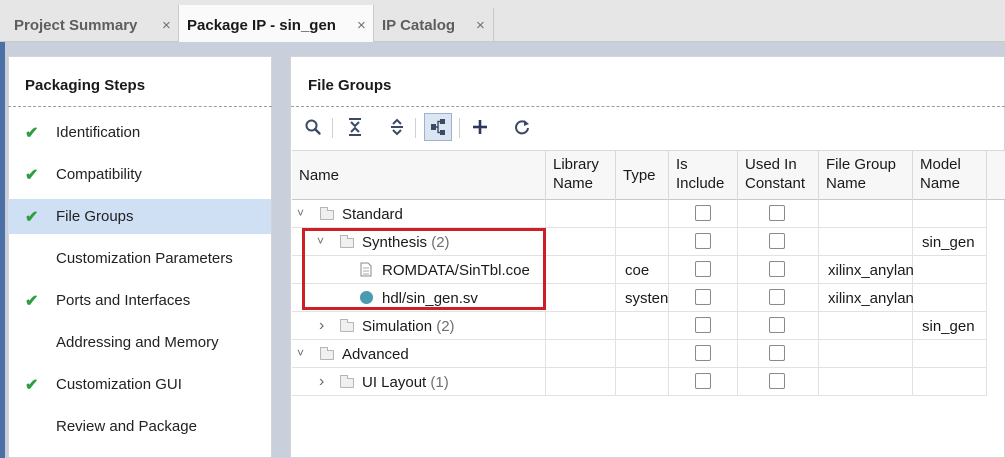 The height and width of the screenshot is (458, 1005). What do you see at coordinates (445, 326) in the screenshot?
I see `file-count: (2)` at bounding box center [445, 326].